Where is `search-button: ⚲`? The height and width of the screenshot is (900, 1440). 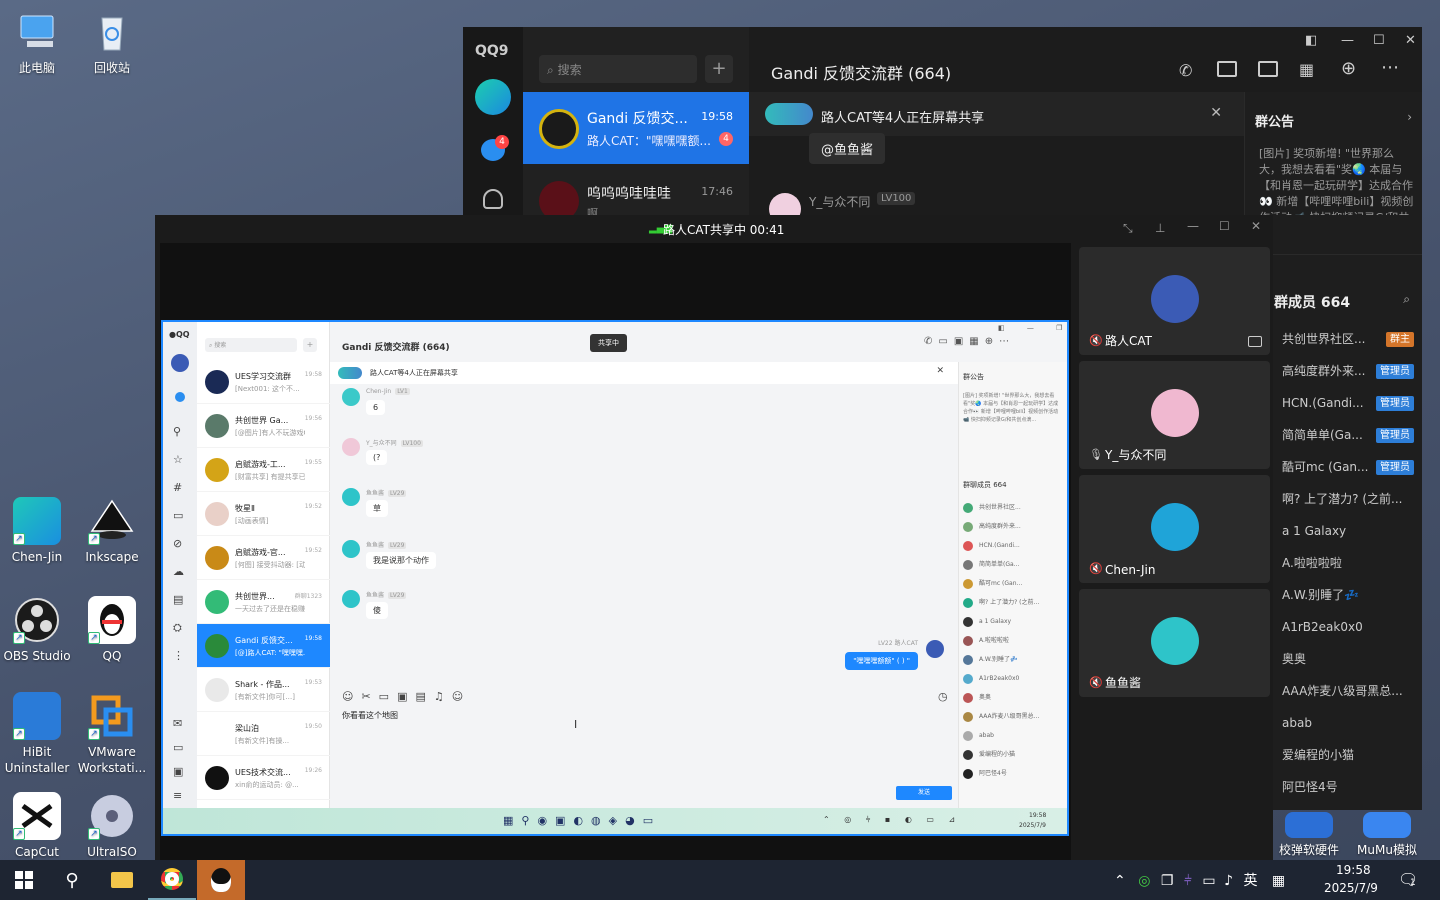 search-button: ⚲ is located at coordinates (72, 880).